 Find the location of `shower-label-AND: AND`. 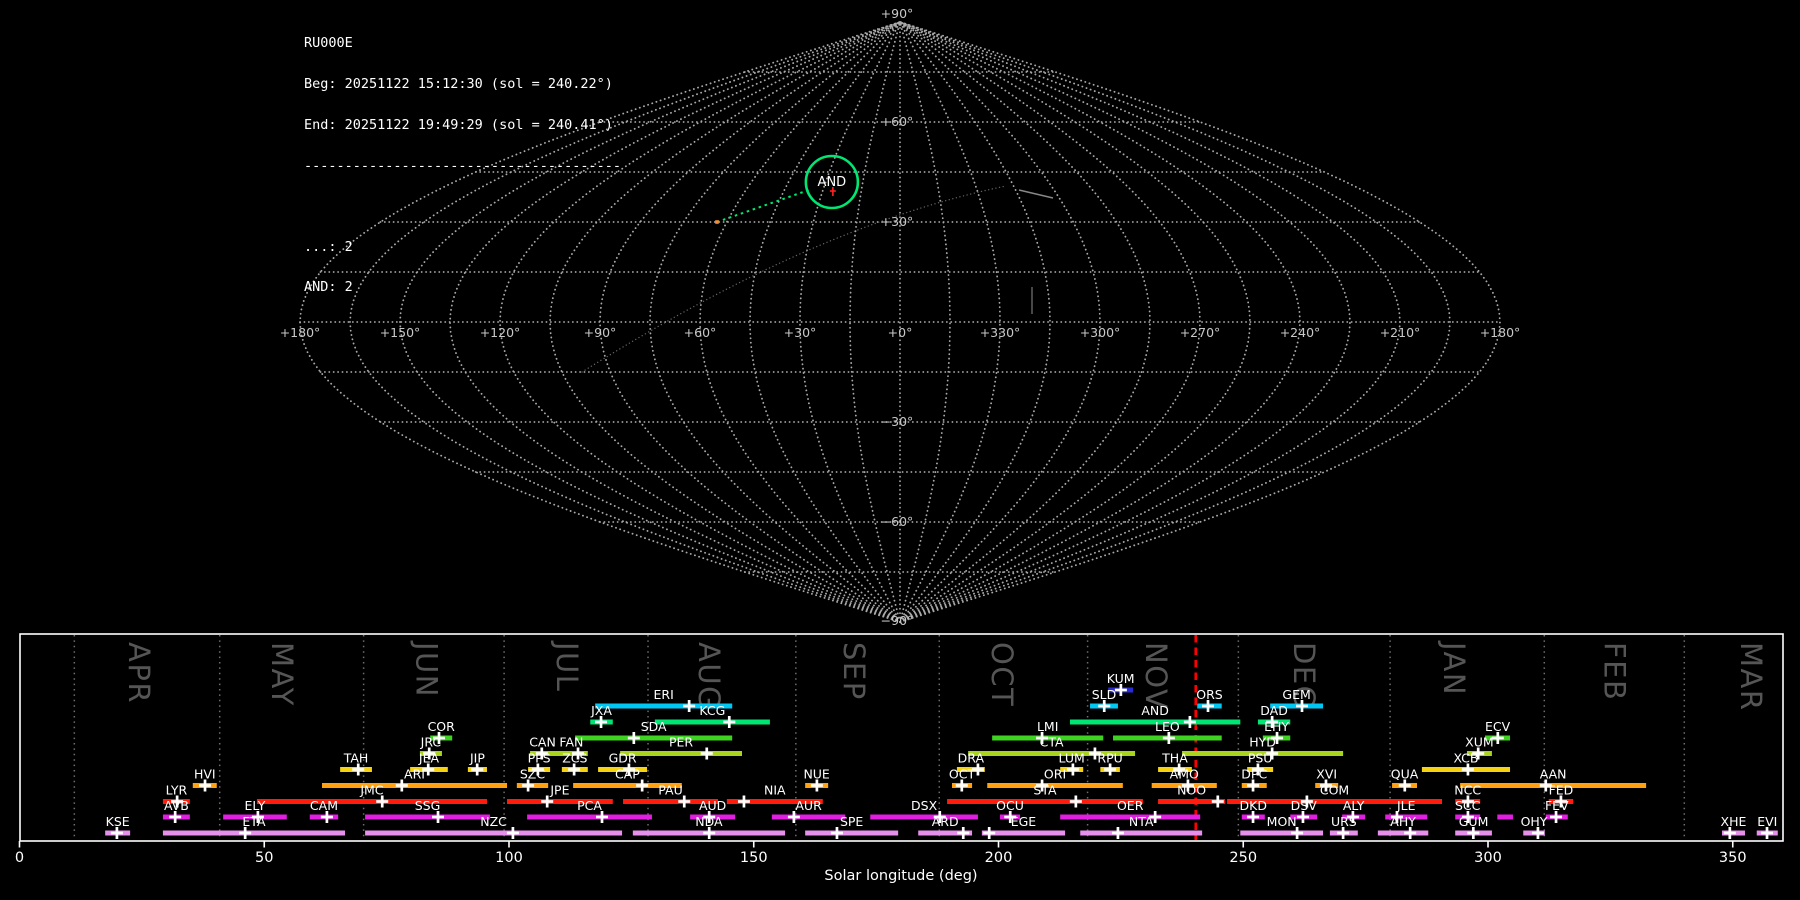

shower-label-AND: AND is located at coordinates (1155, 710).